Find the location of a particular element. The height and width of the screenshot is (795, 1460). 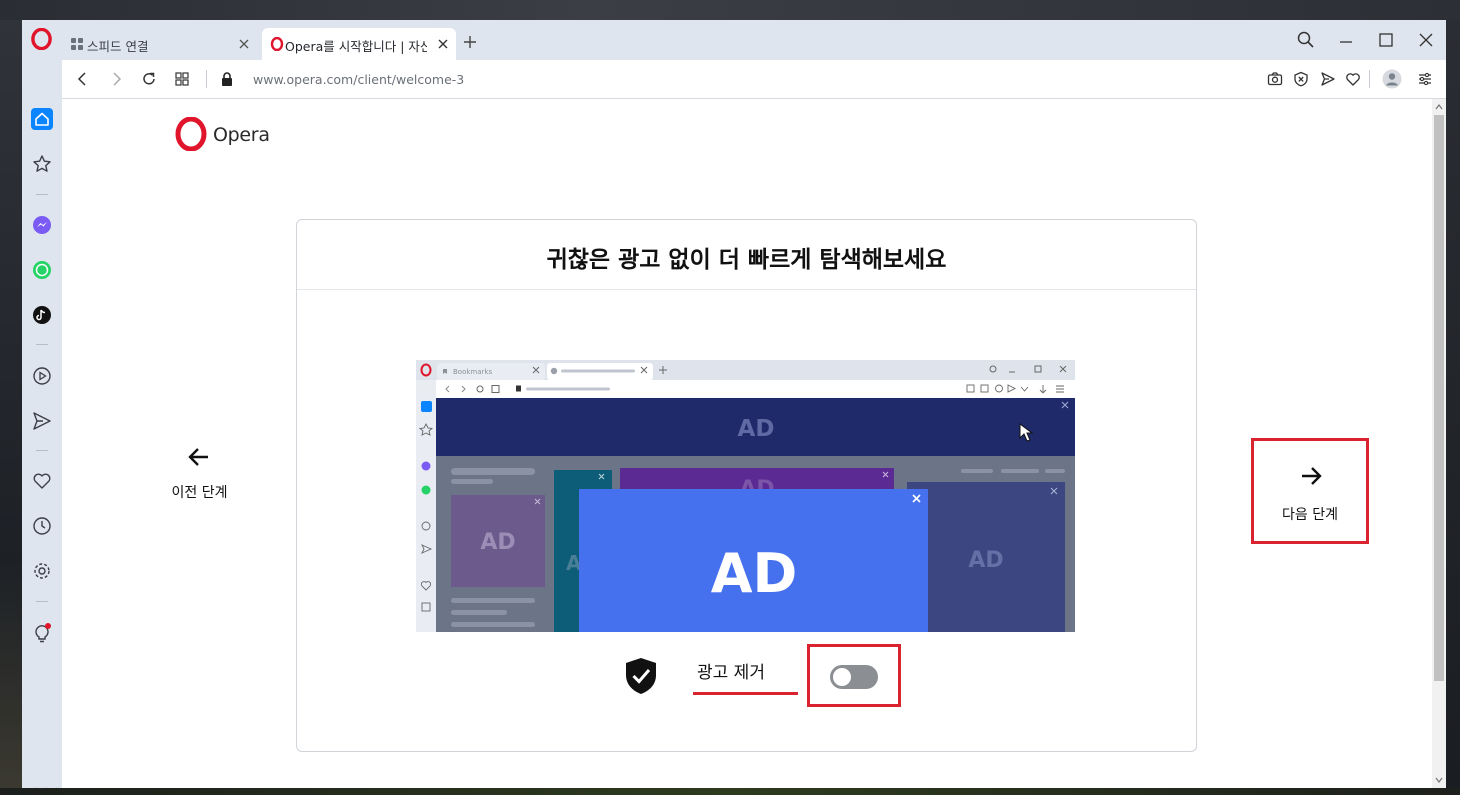

next-step-label: 다음 단계 is located at coordinates (1310, 515).